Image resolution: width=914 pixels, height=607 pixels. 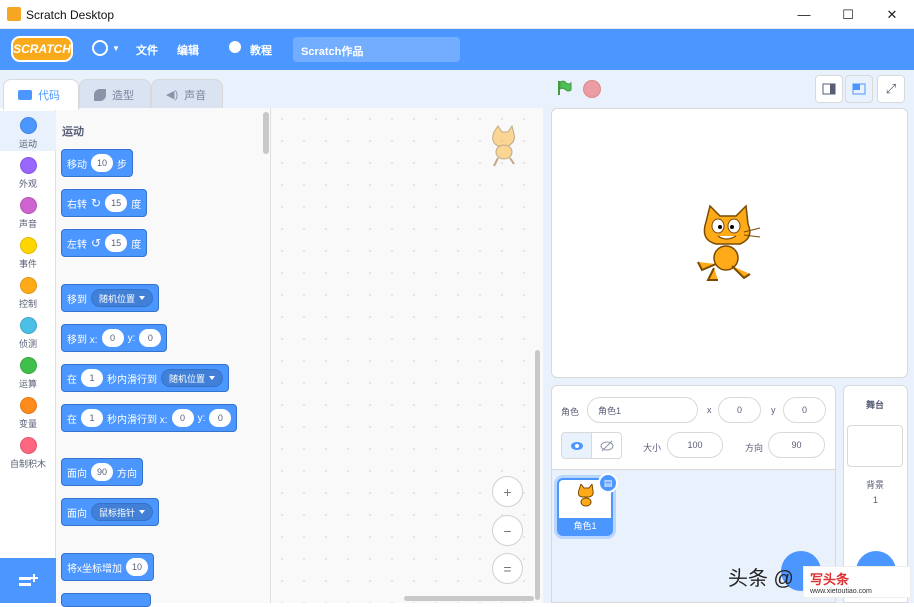 I want to click on category-label: 外观, so click(x=27, y=184).